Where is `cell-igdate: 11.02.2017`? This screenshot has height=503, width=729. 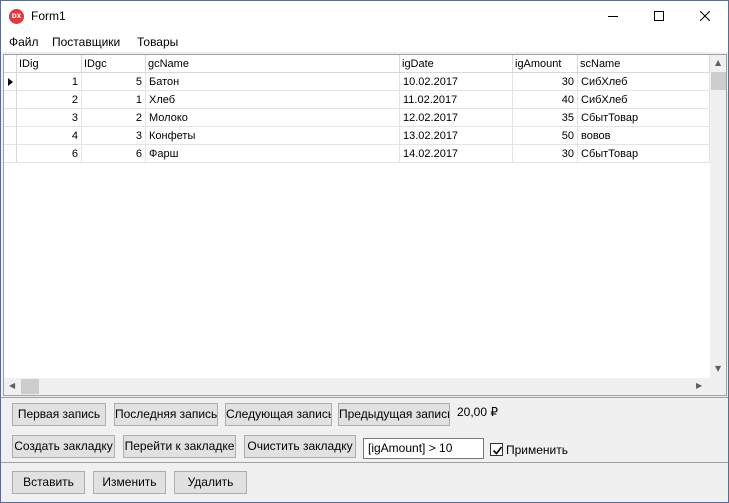
cell-igdate: 11.02.2017 is located at coordinates (456, 100).